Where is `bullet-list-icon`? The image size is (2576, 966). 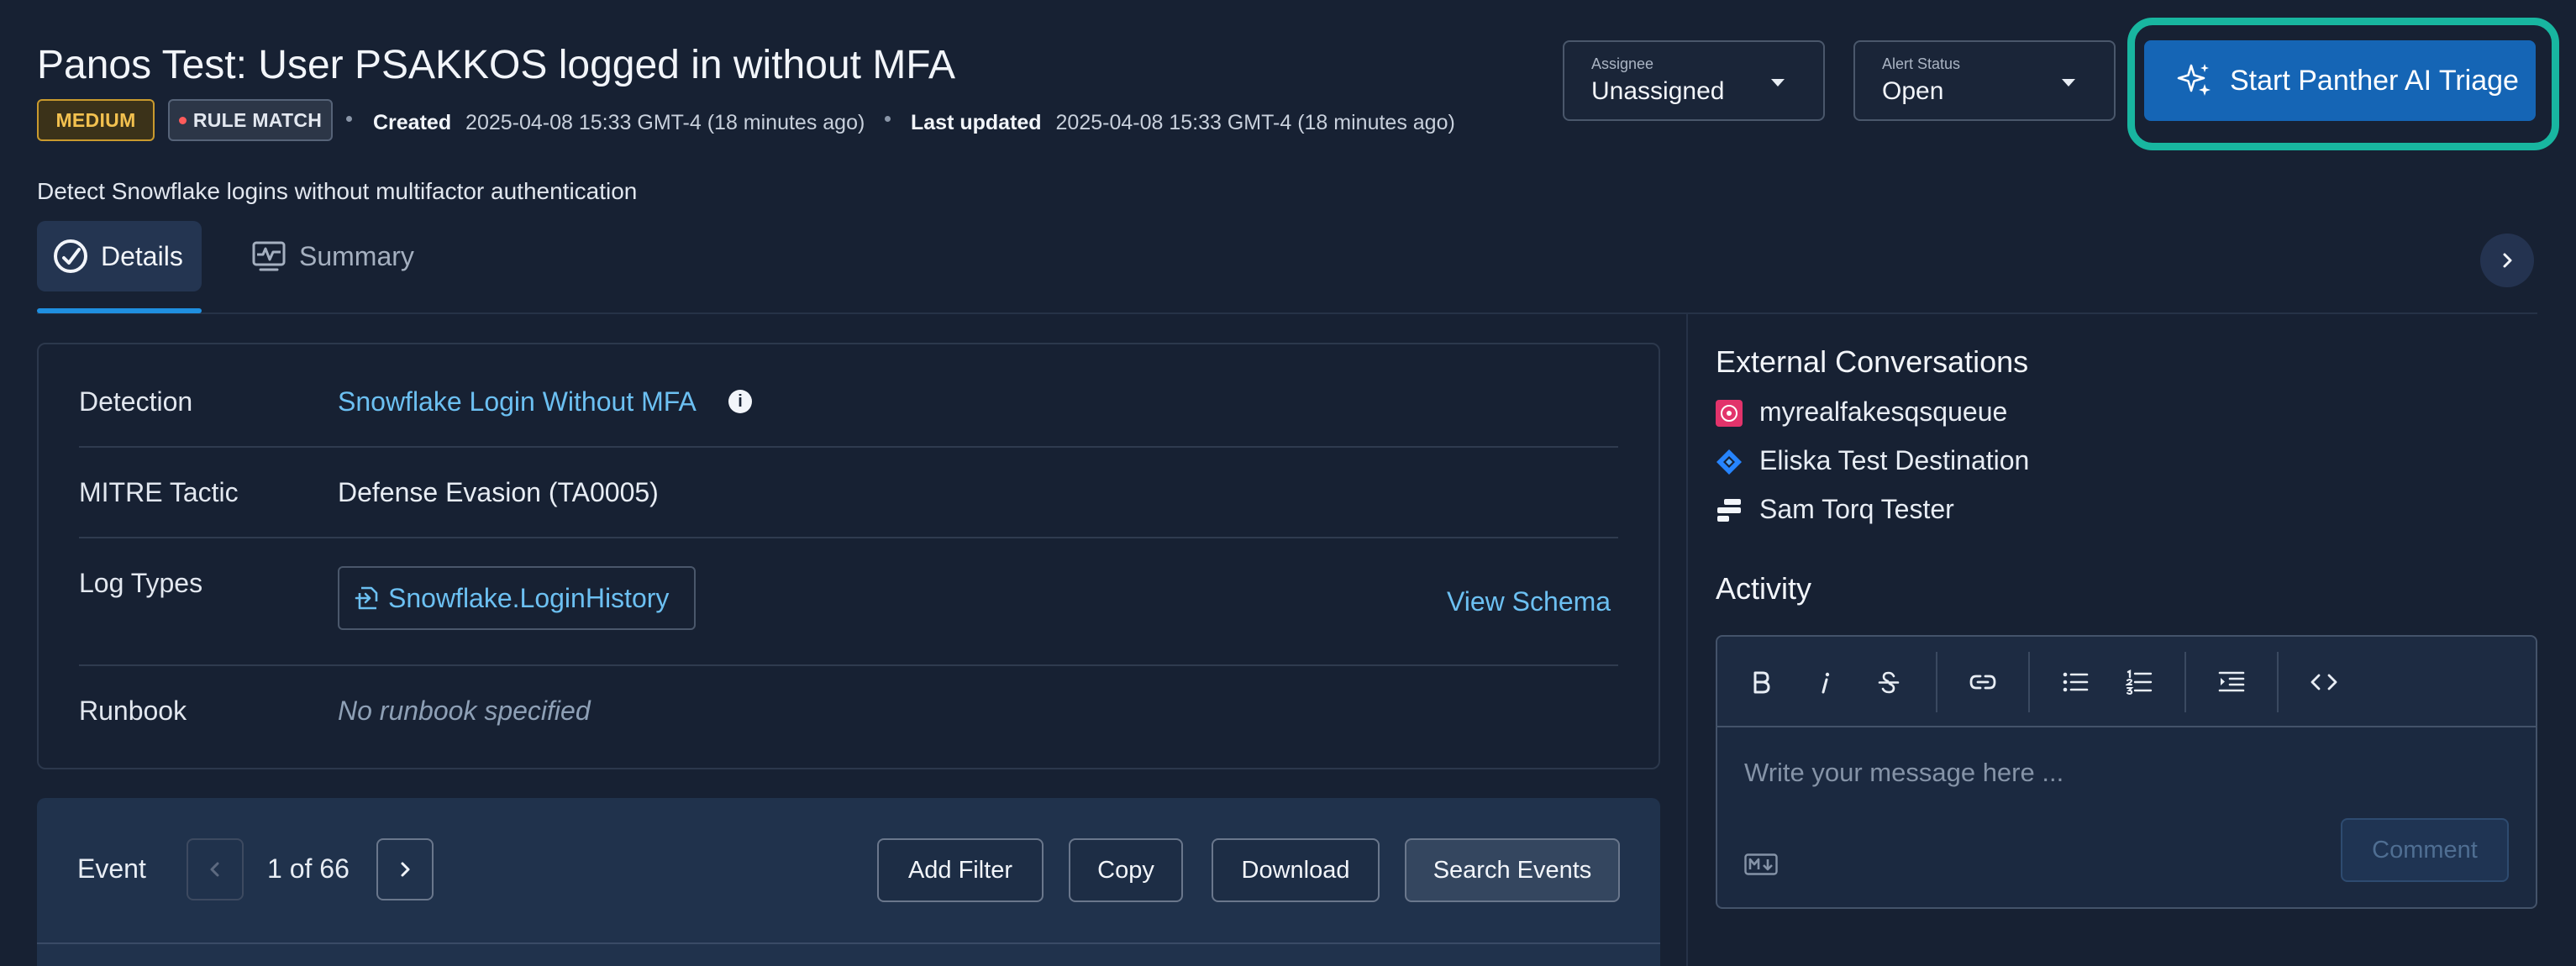
bullet-list-icon is located at coordinates (2076, 682).